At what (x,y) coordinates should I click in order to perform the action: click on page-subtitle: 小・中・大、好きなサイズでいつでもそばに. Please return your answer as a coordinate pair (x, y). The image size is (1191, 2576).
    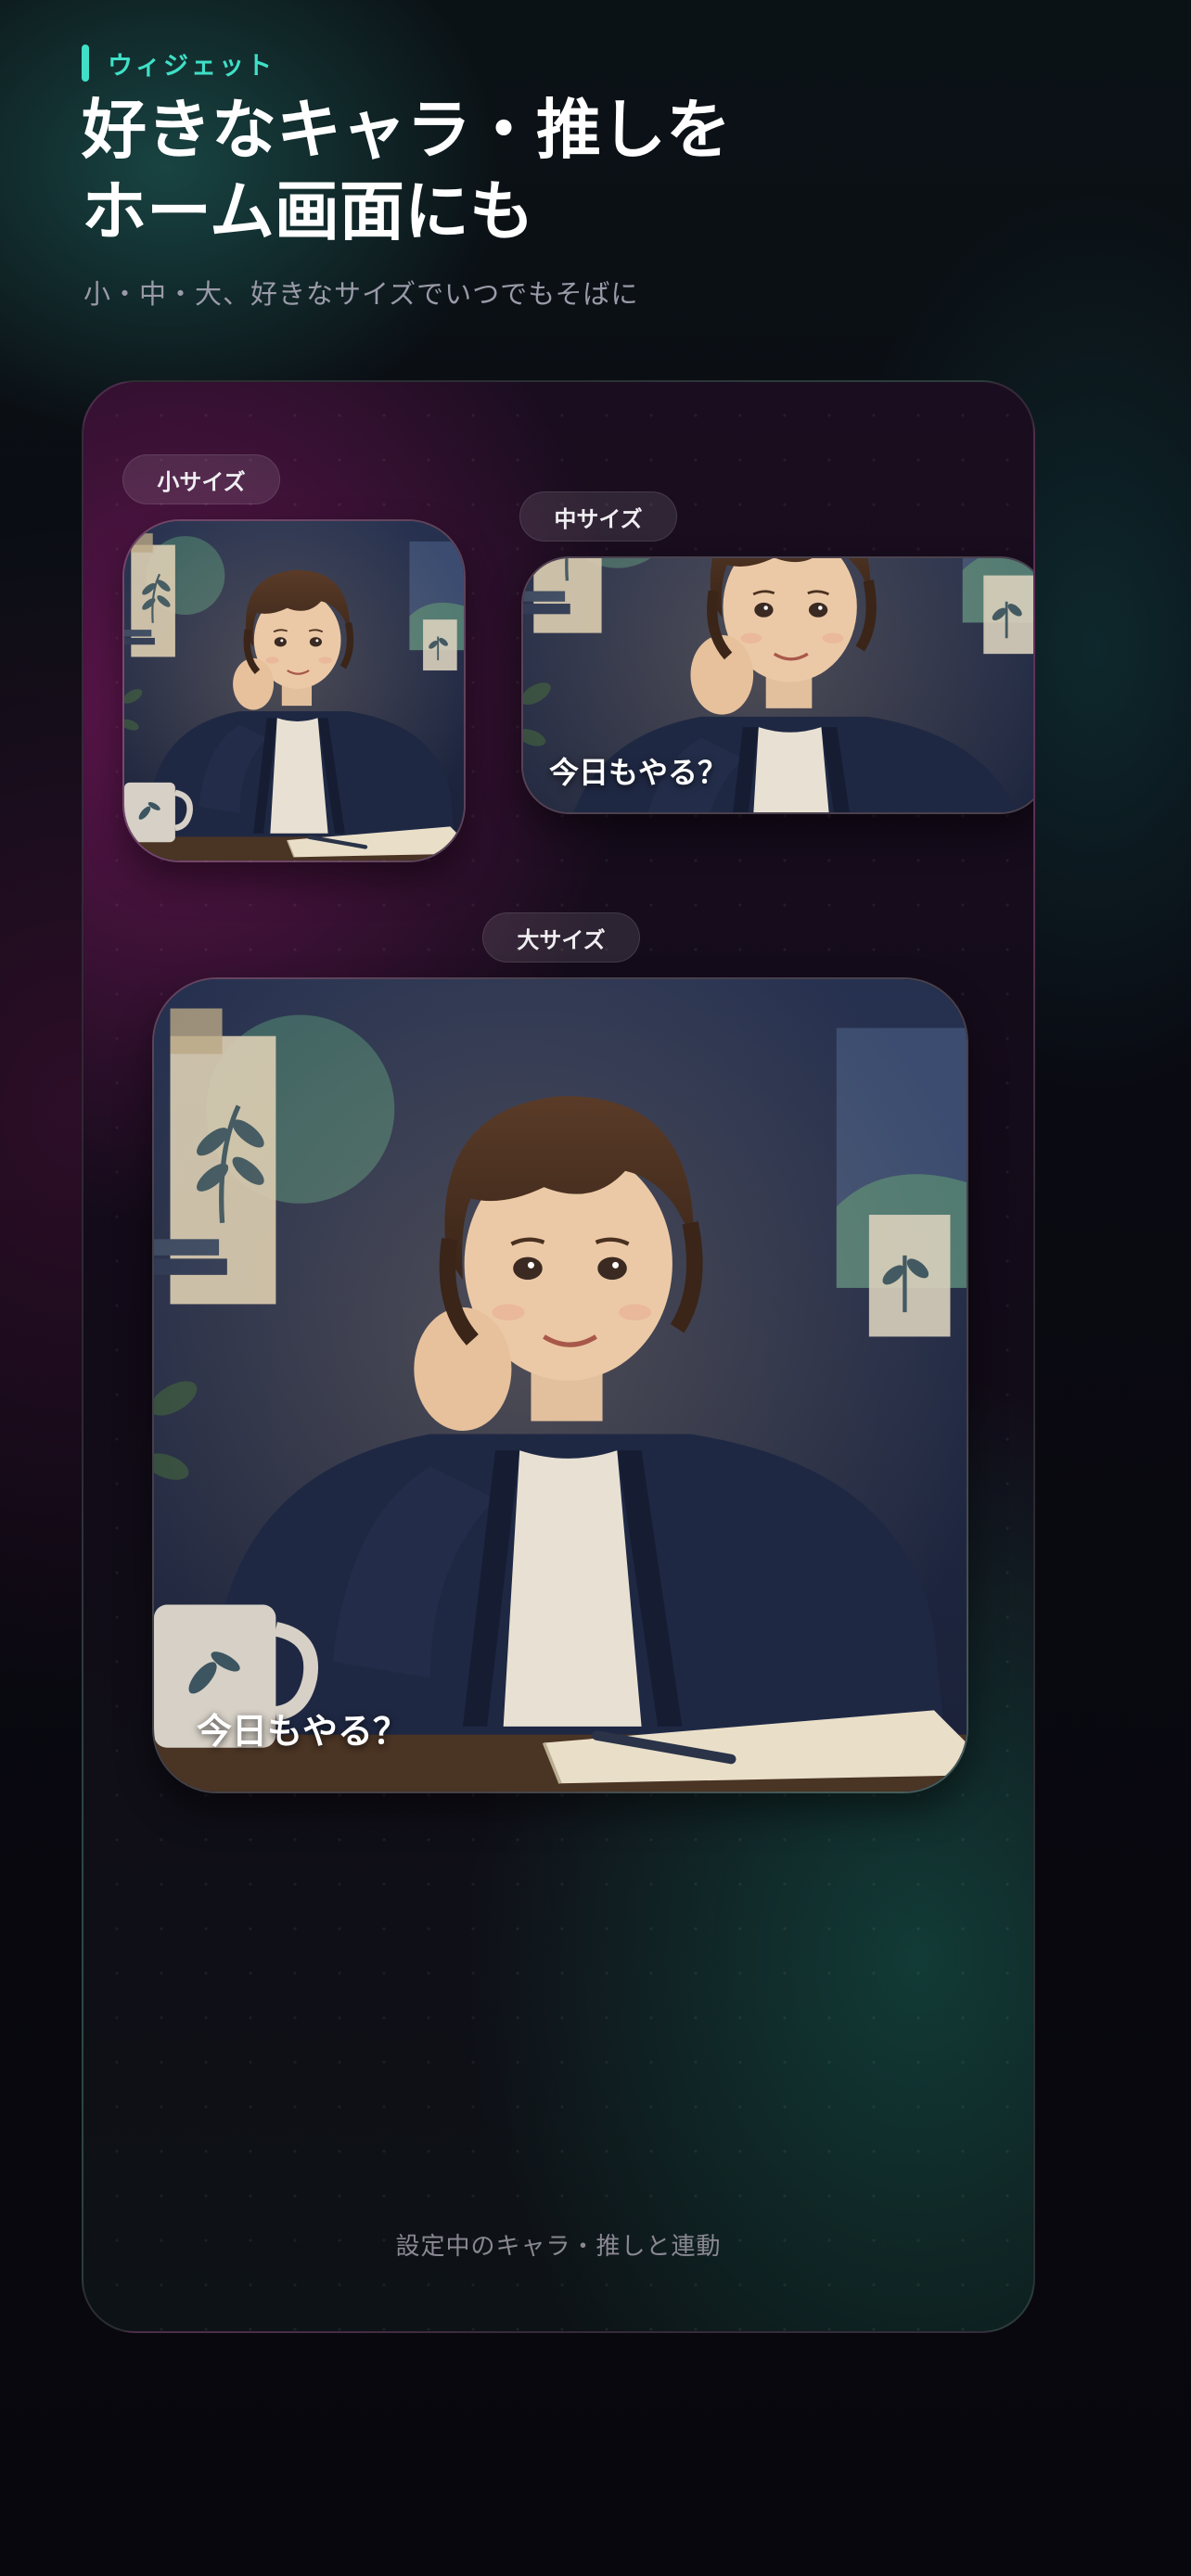
    Looking at the image, I should click on (361, 294).